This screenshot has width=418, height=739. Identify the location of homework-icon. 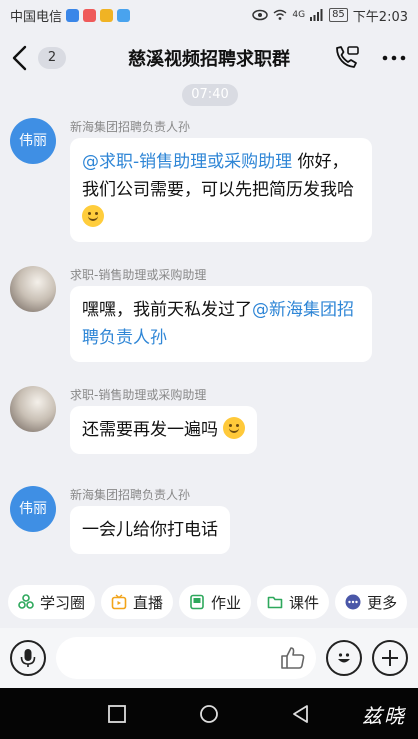
(197, 602).